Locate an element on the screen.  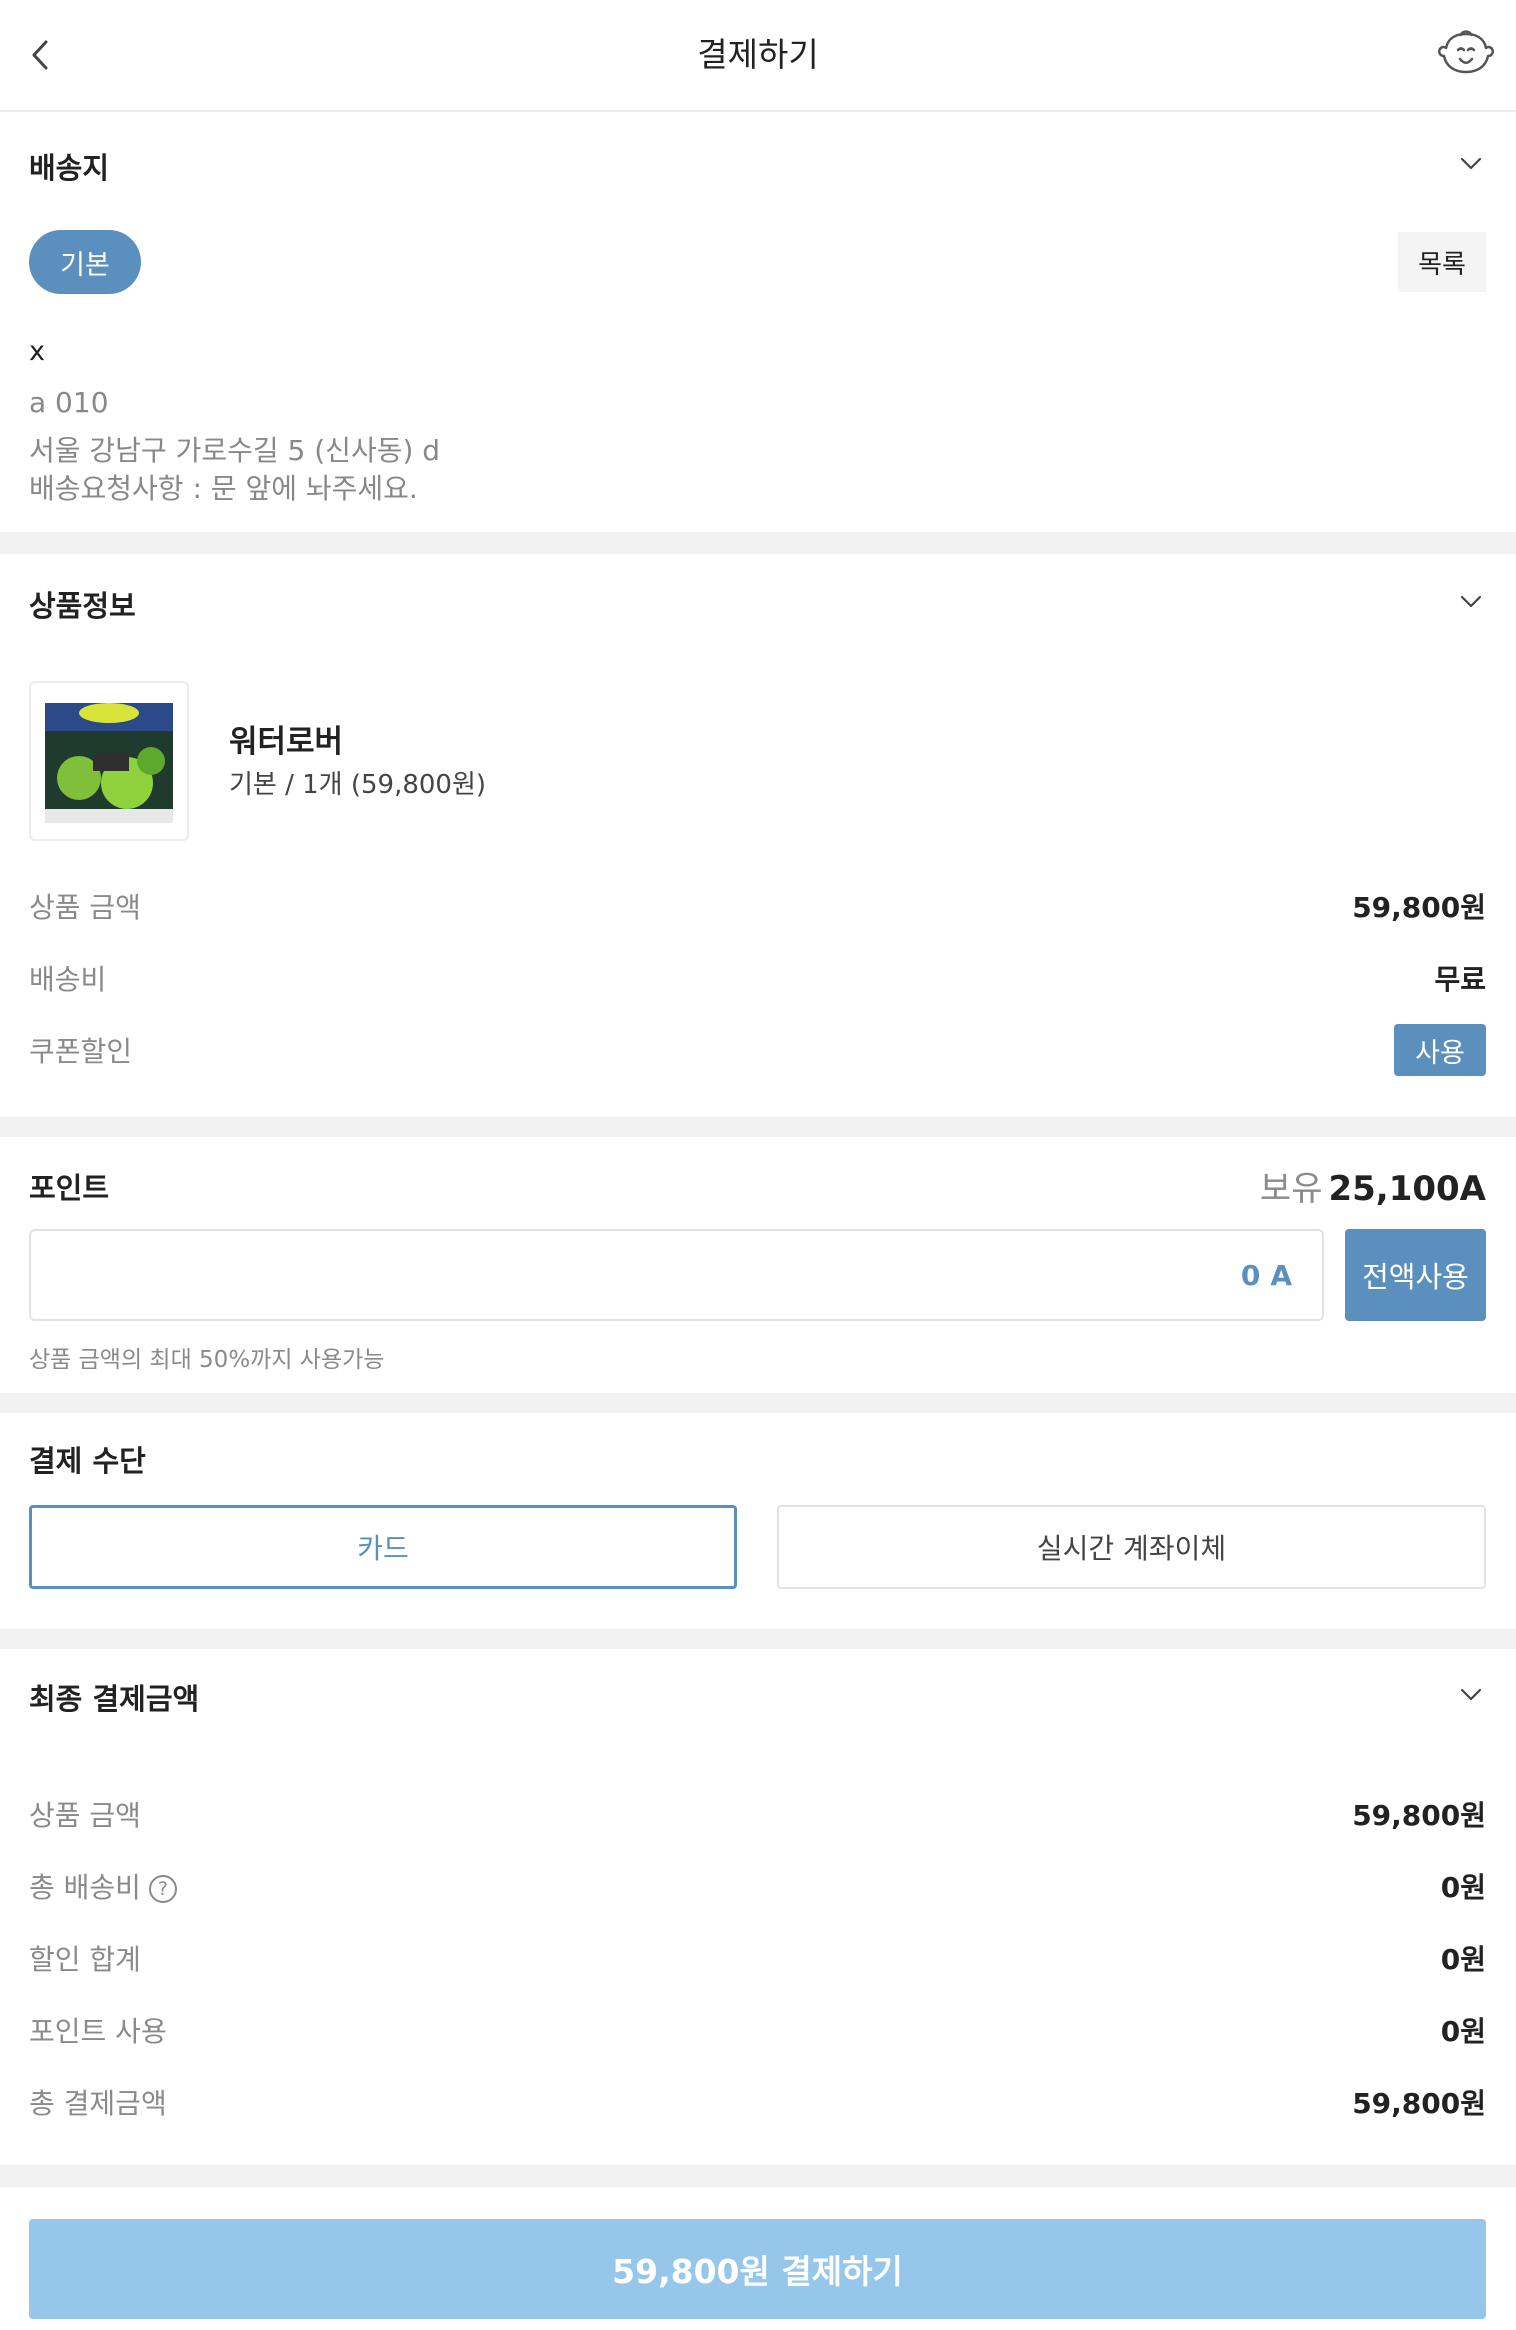
top-bar: 결제하기 is located at coordinates (758, 56).